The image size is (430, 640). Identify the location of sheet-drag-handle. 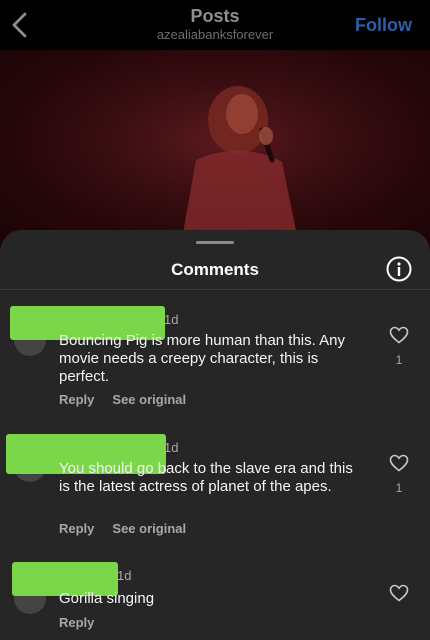
(215, 242).